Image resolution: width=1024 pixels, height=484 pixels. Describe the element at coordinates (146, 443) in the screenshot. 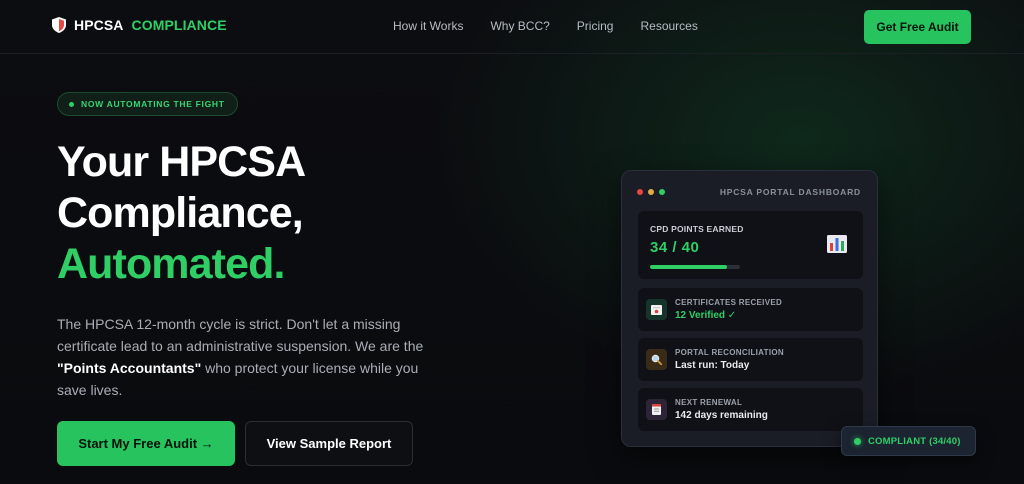

I see `start-free-audit-button: Start My Free Audit →` at that location.